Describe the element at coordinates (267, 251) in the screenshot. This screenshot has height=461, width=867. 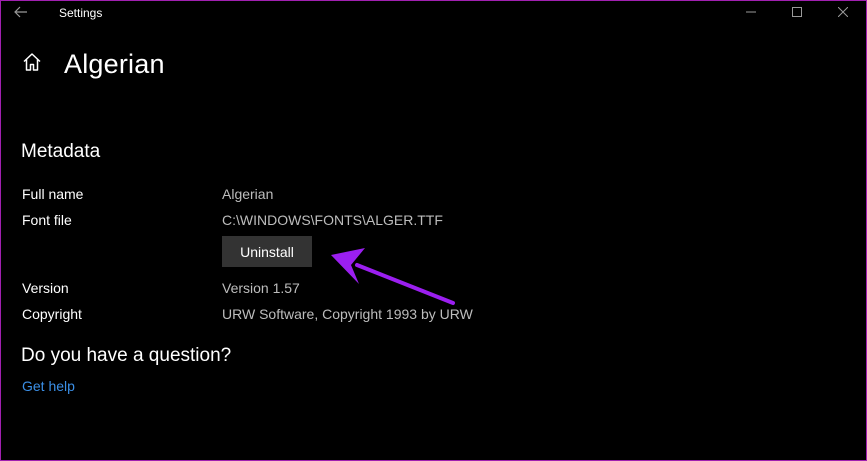
I see `uninstall-button: Uninstall` at that location.